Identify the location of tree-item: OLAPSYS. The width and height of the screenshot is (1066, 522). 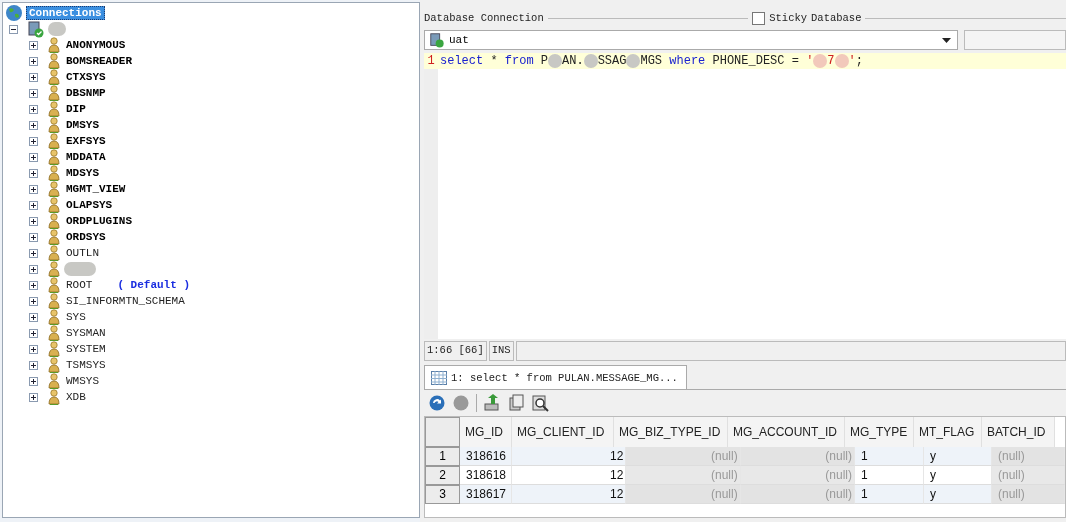
(89, 205).